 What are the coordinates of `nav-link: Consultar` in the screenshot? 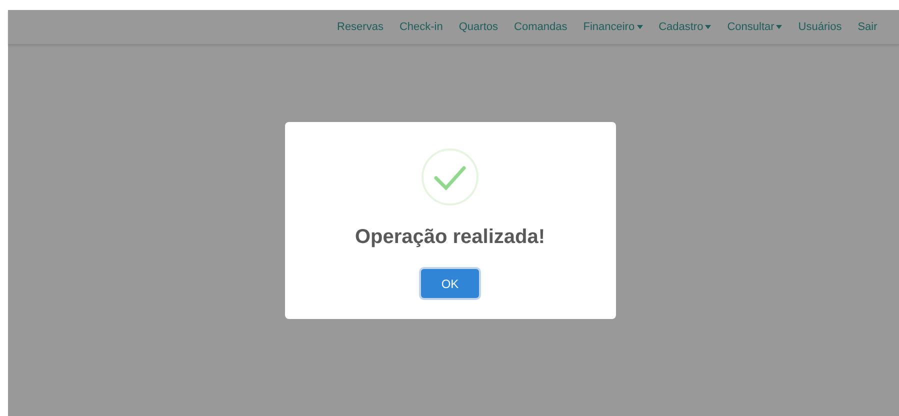 It's located at (754, 27).